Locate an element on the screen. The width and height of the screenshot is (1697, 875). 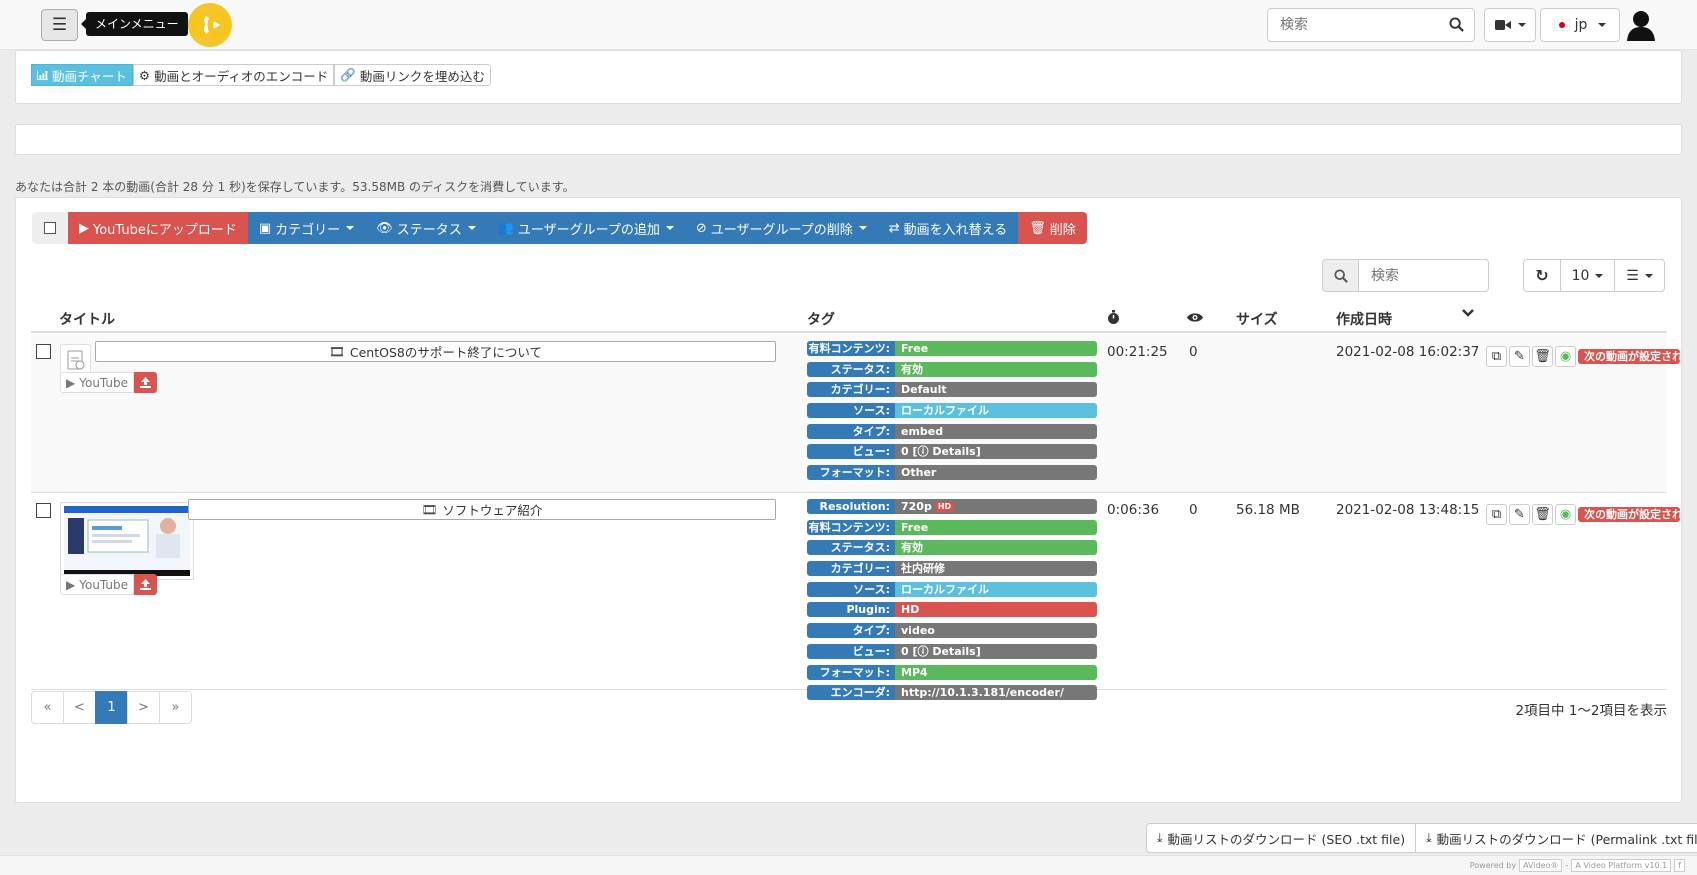
thumbnail-placeholder-icon is located at coordinates (75, 359).